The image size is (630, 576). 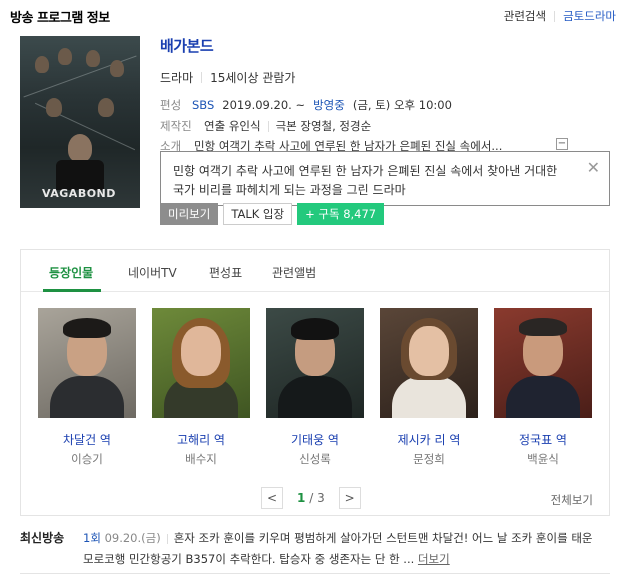 What do you see at coordinates (543, 459) in the screenshot?
I see `cast-actor: 백윤식` at bounding box center [543, 459].